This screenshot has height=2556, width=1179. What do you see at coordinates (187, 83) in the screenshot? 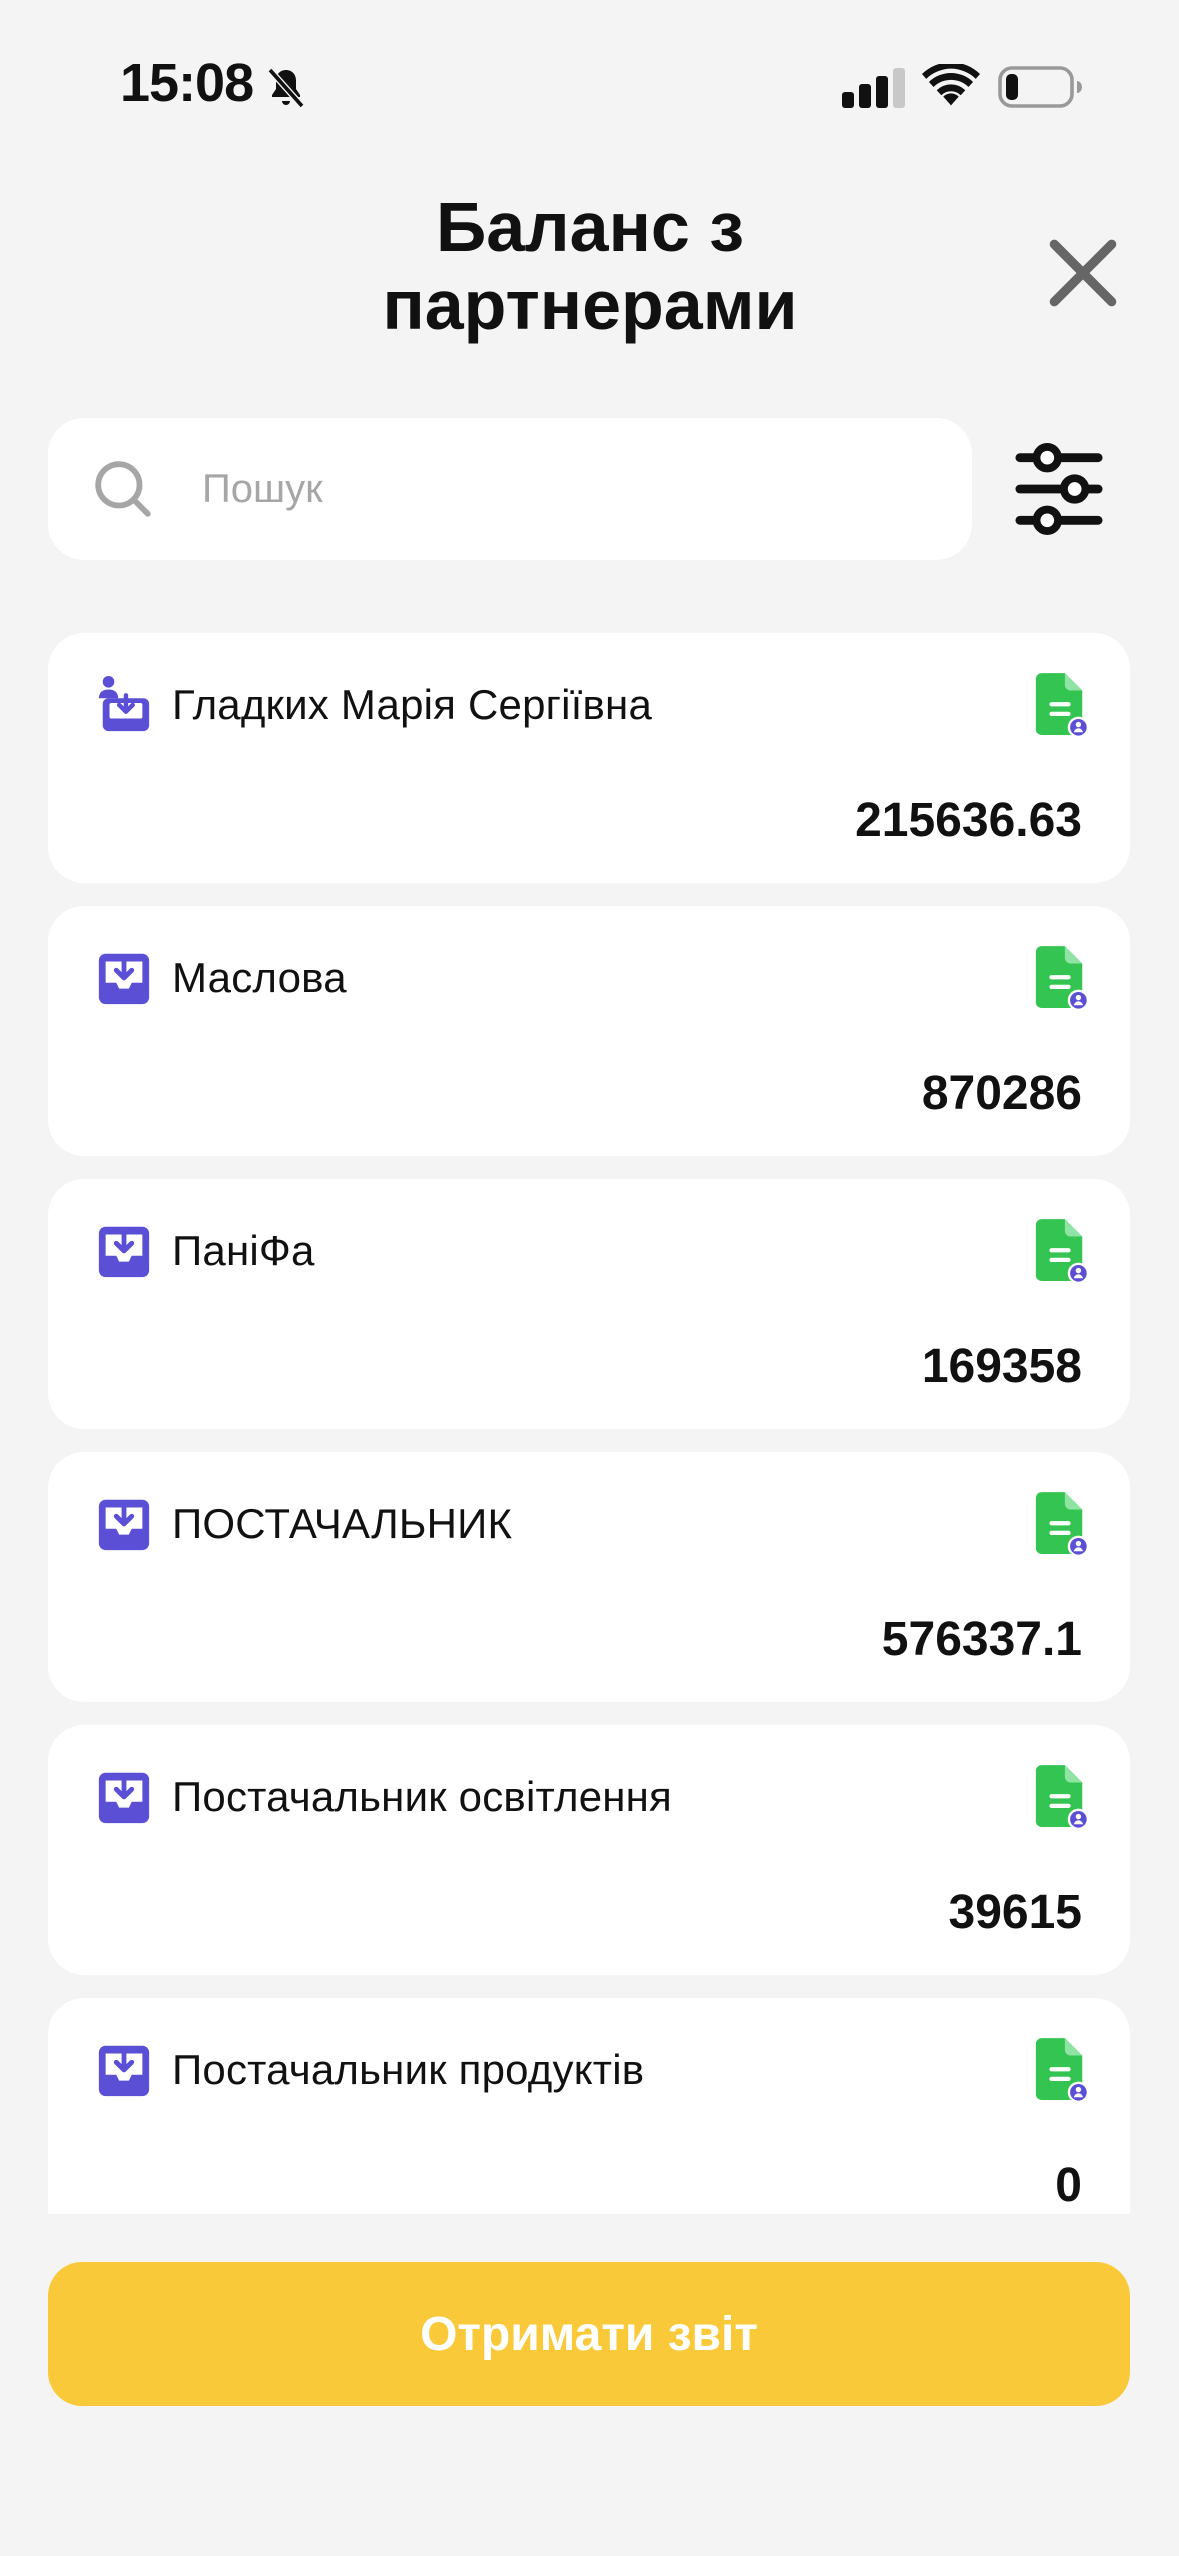
I see `status-time: 15:08` at bounding box center [187, 83].